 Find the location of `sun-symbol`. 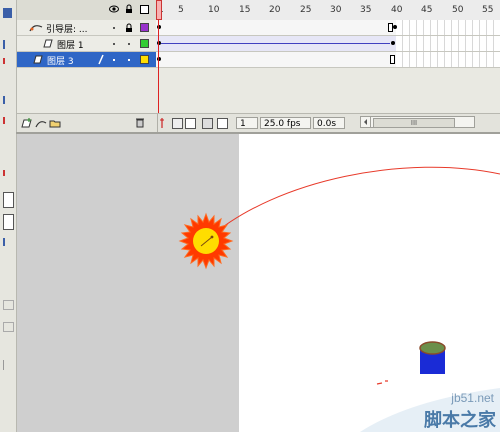

sun-symbol is located at coordinates (206, 241).